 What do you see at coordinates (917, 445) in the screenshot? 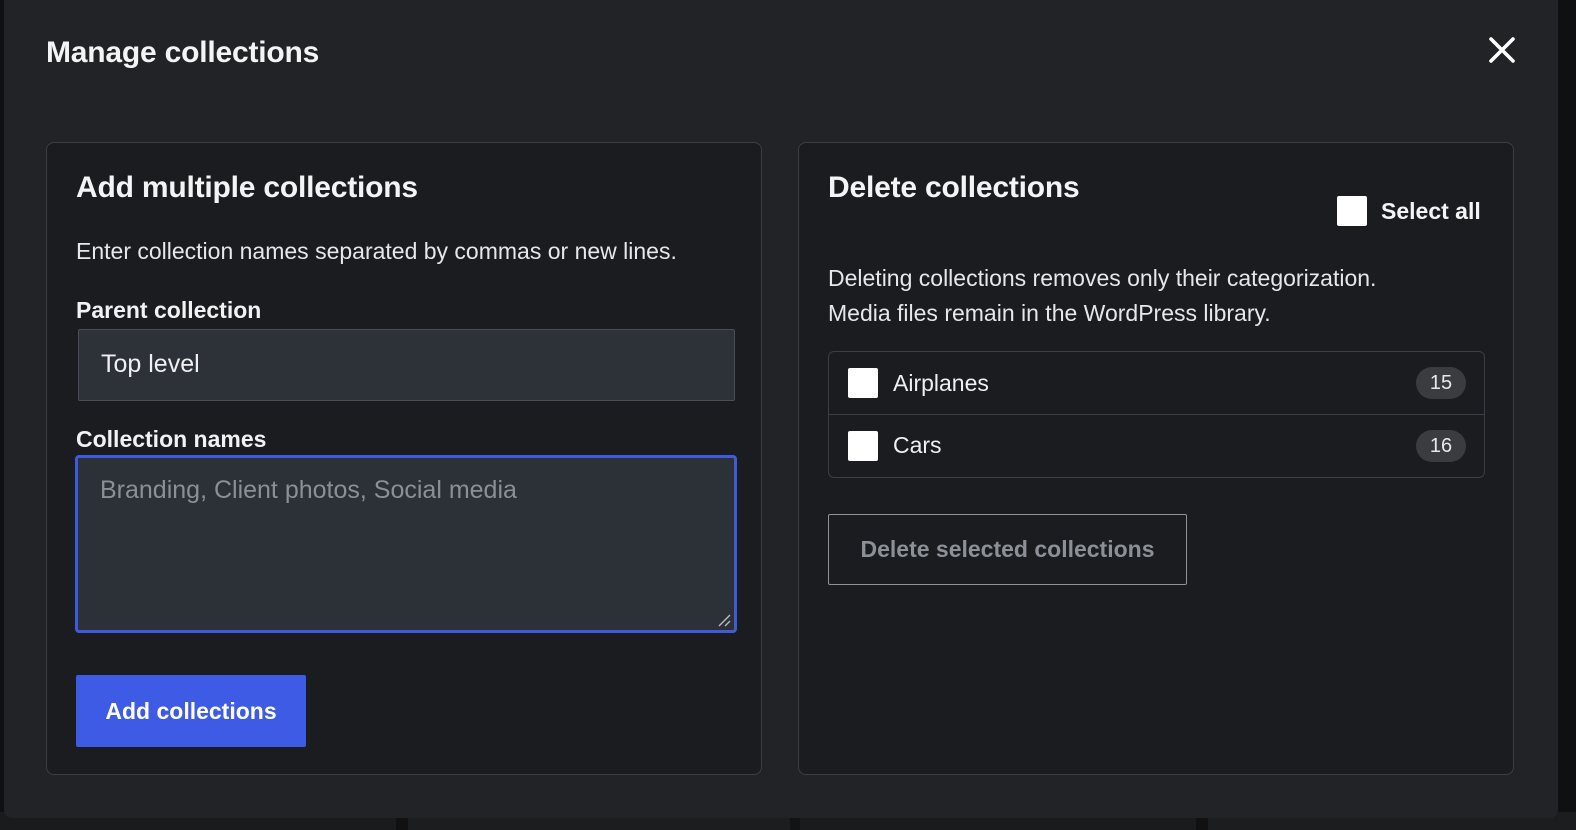
I see `collection-name: Cars` at bounding box center [917, 445].